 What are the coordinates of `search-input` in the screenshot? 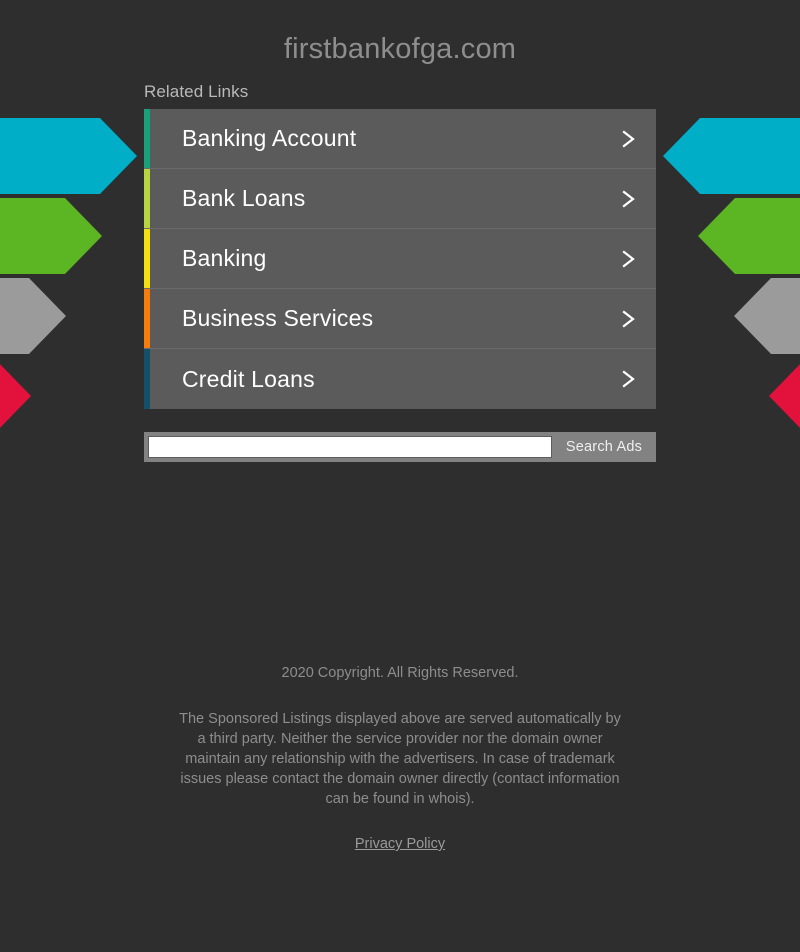 It's located at (350, 447).